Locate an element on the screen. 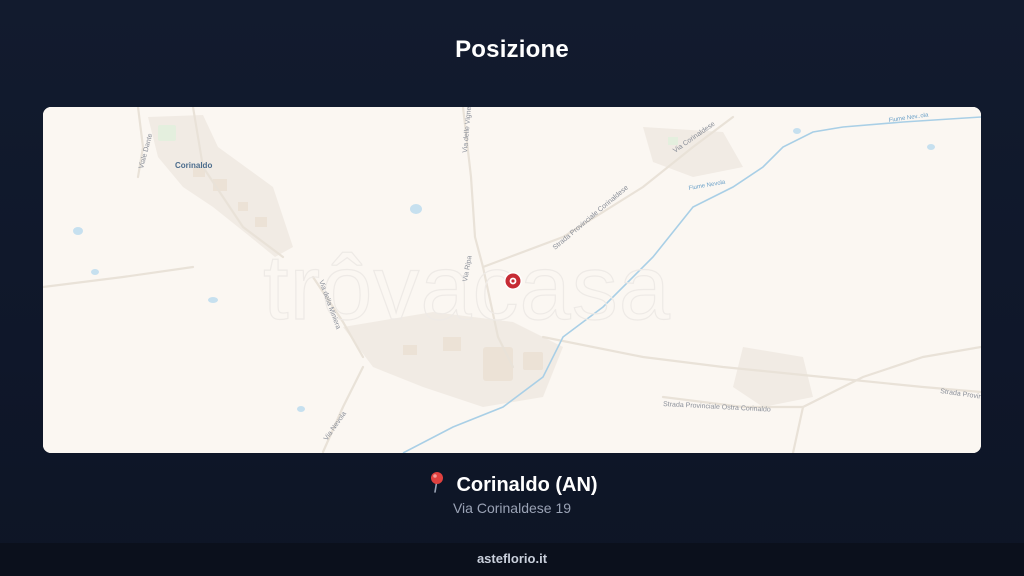 The image size is (1024, 576). town-label: Corinaldo is located at coordinates (193, 165).